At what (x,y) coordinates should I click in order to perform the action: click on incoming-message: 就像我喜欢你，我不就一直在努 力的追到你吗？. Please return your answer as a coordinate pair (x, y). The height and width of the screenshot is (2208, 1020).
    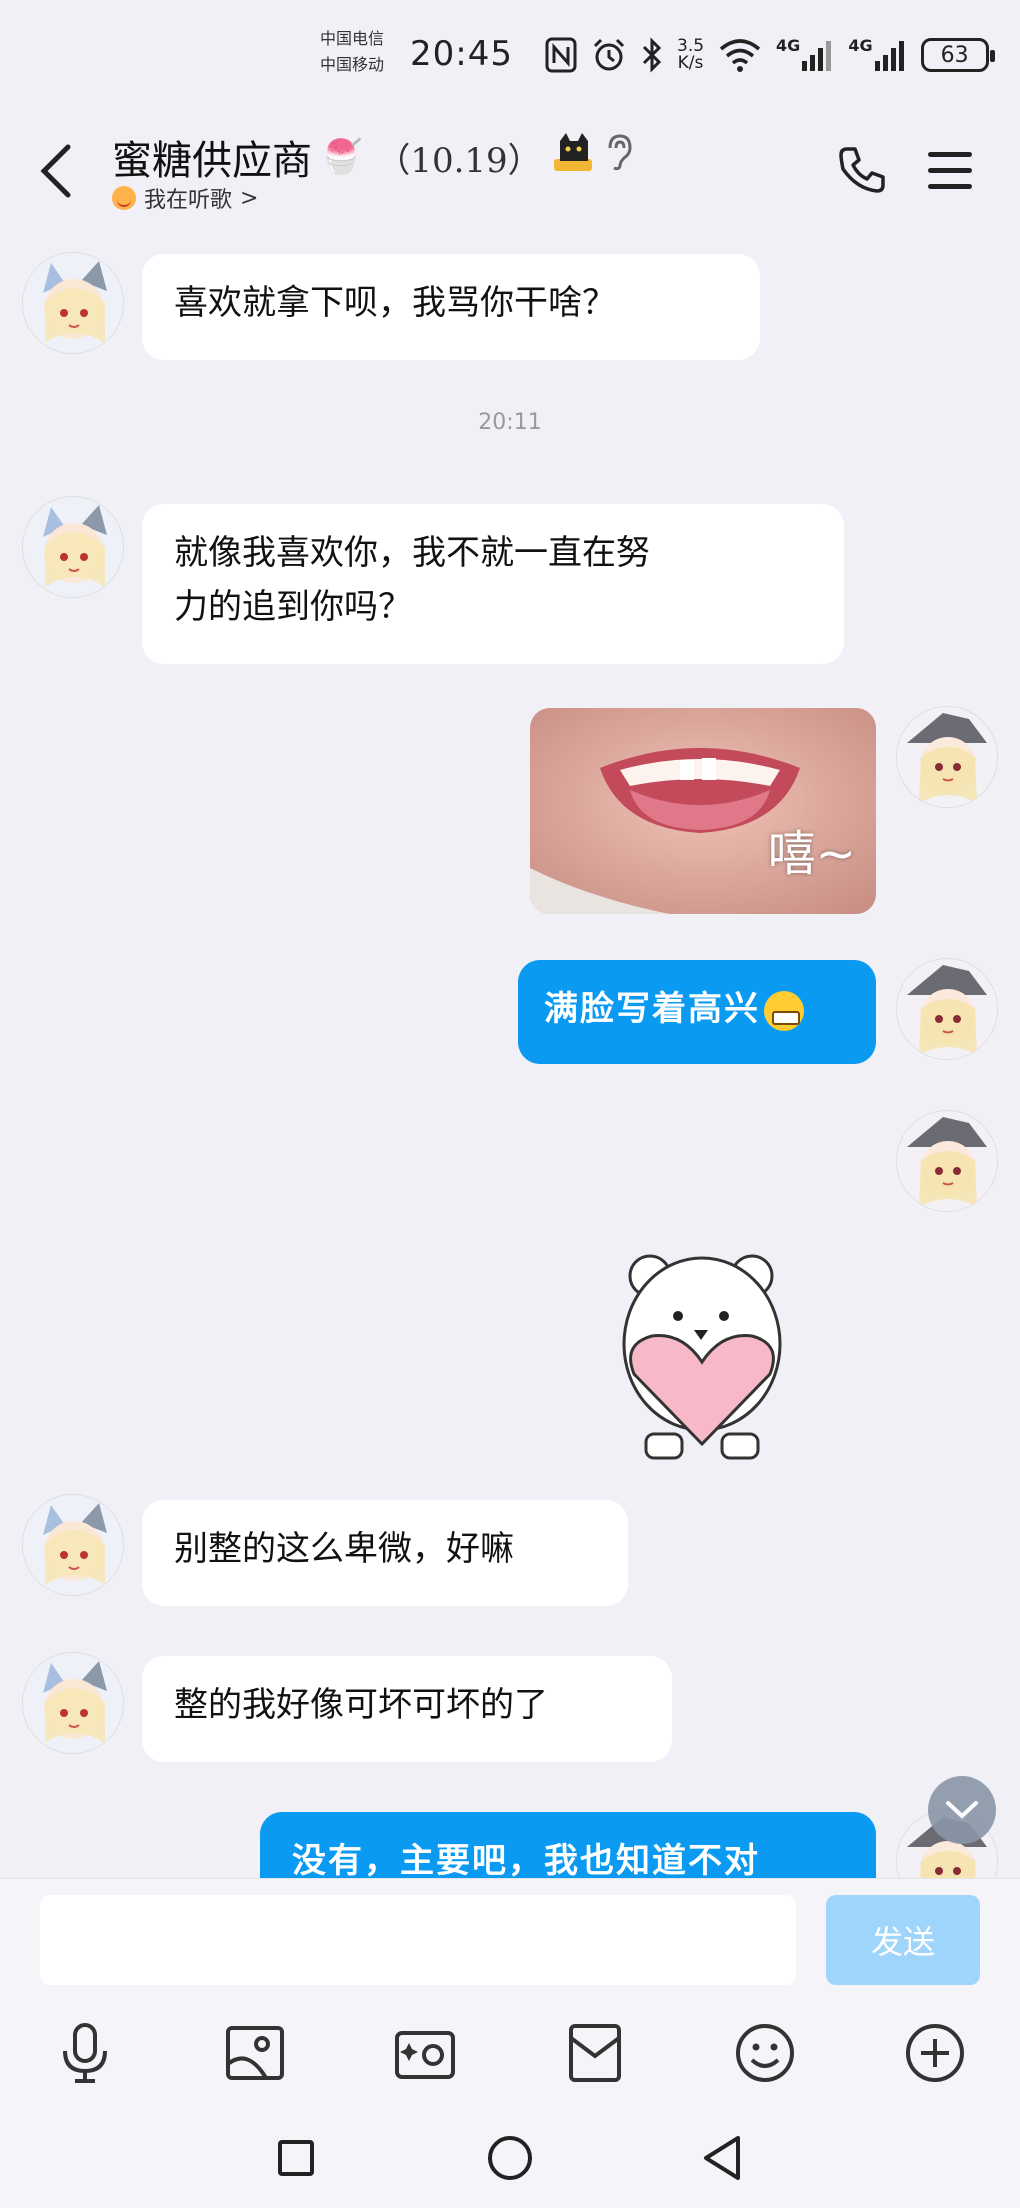
    Looking at the image, I should click on (493, 584).